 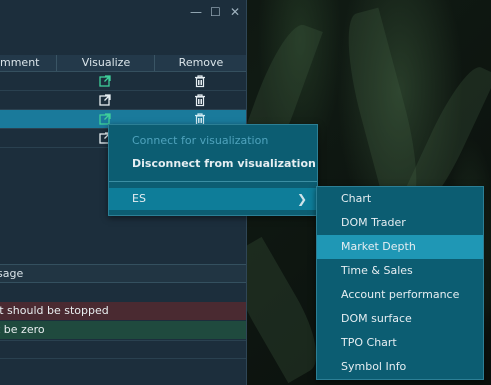 I want to click on menu-separator, so click(x=213, y=181).